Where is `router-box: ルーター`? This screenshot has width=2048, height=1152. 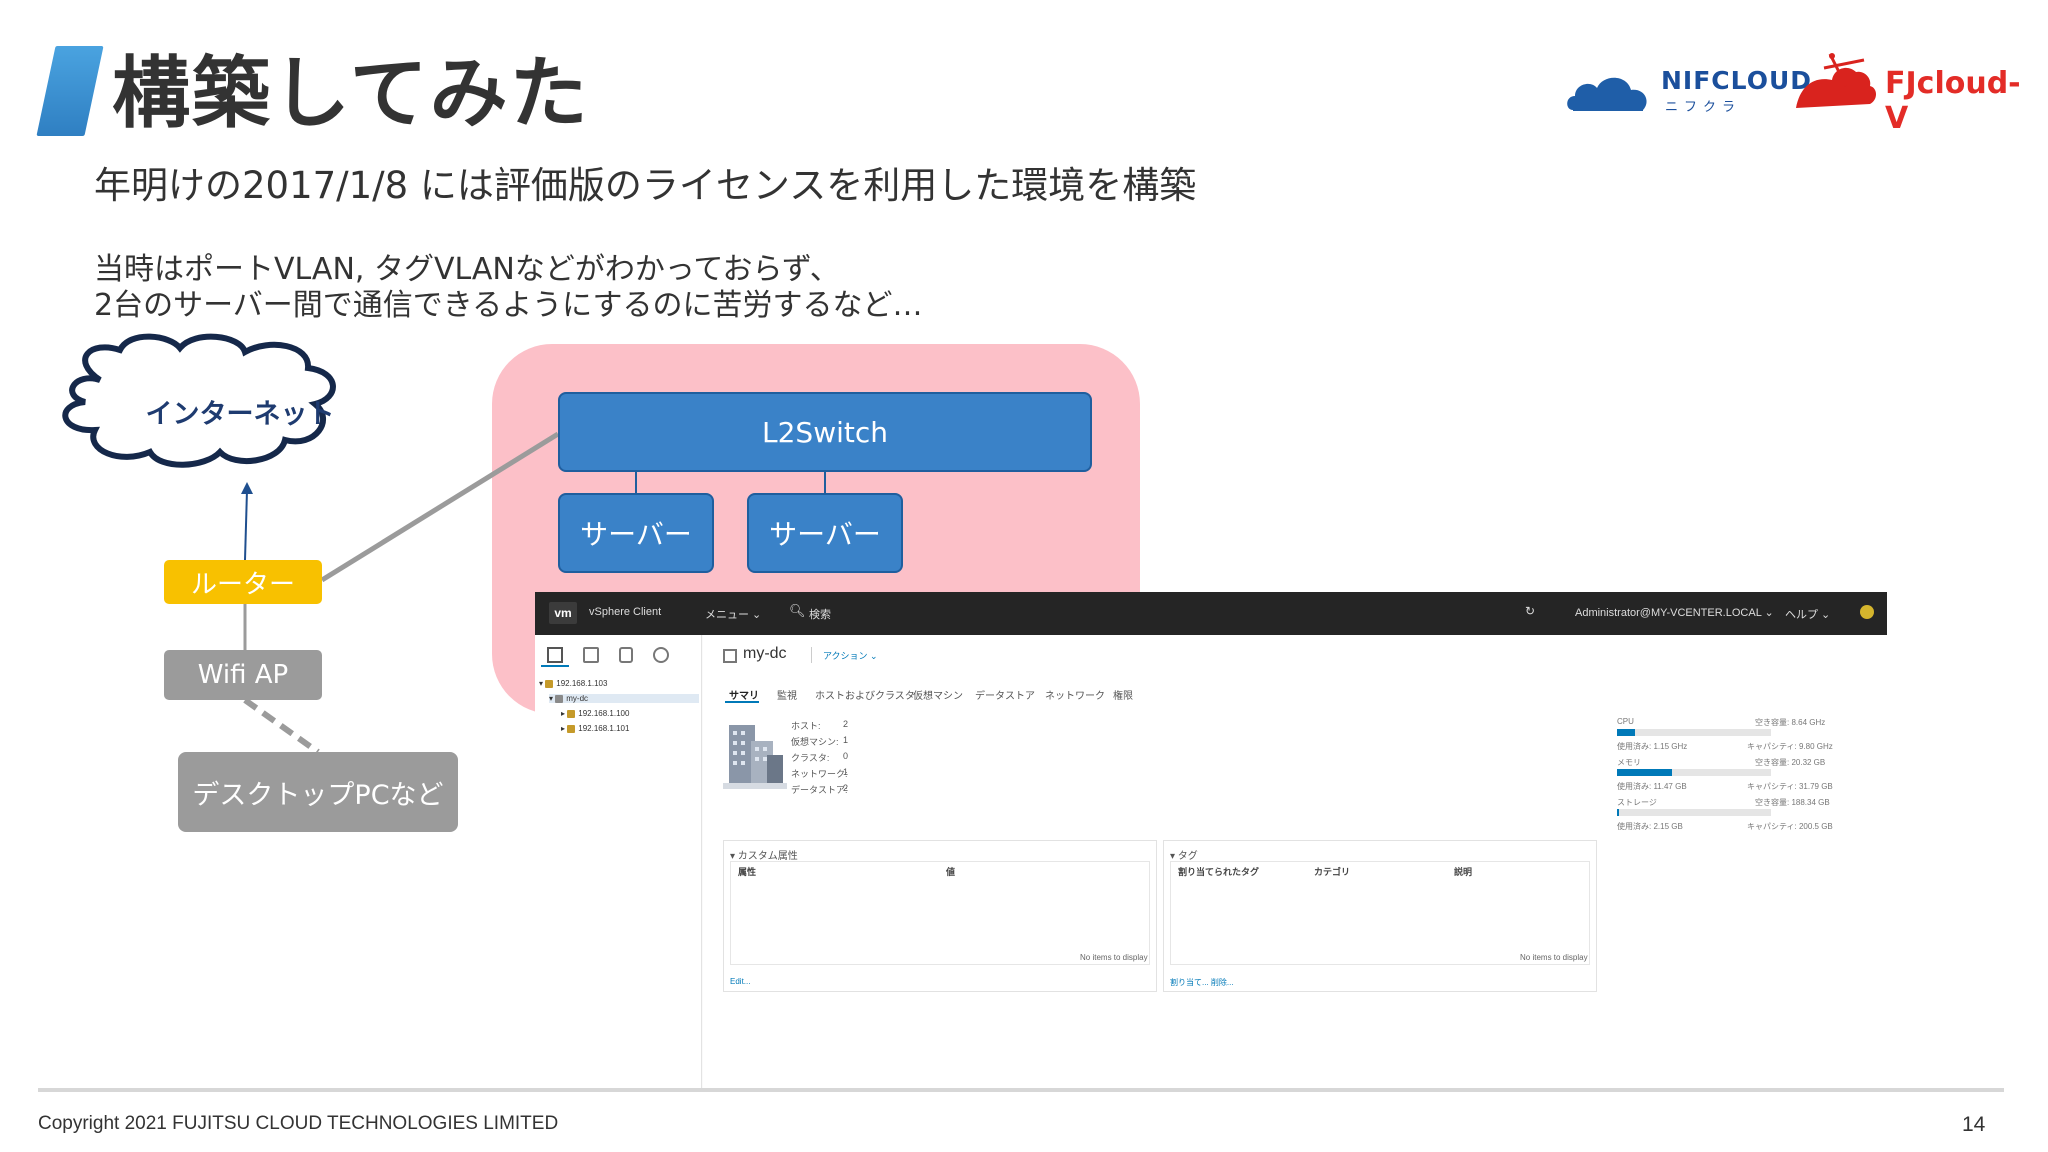
router-box: ルーター is located at coordinates (243, 582).